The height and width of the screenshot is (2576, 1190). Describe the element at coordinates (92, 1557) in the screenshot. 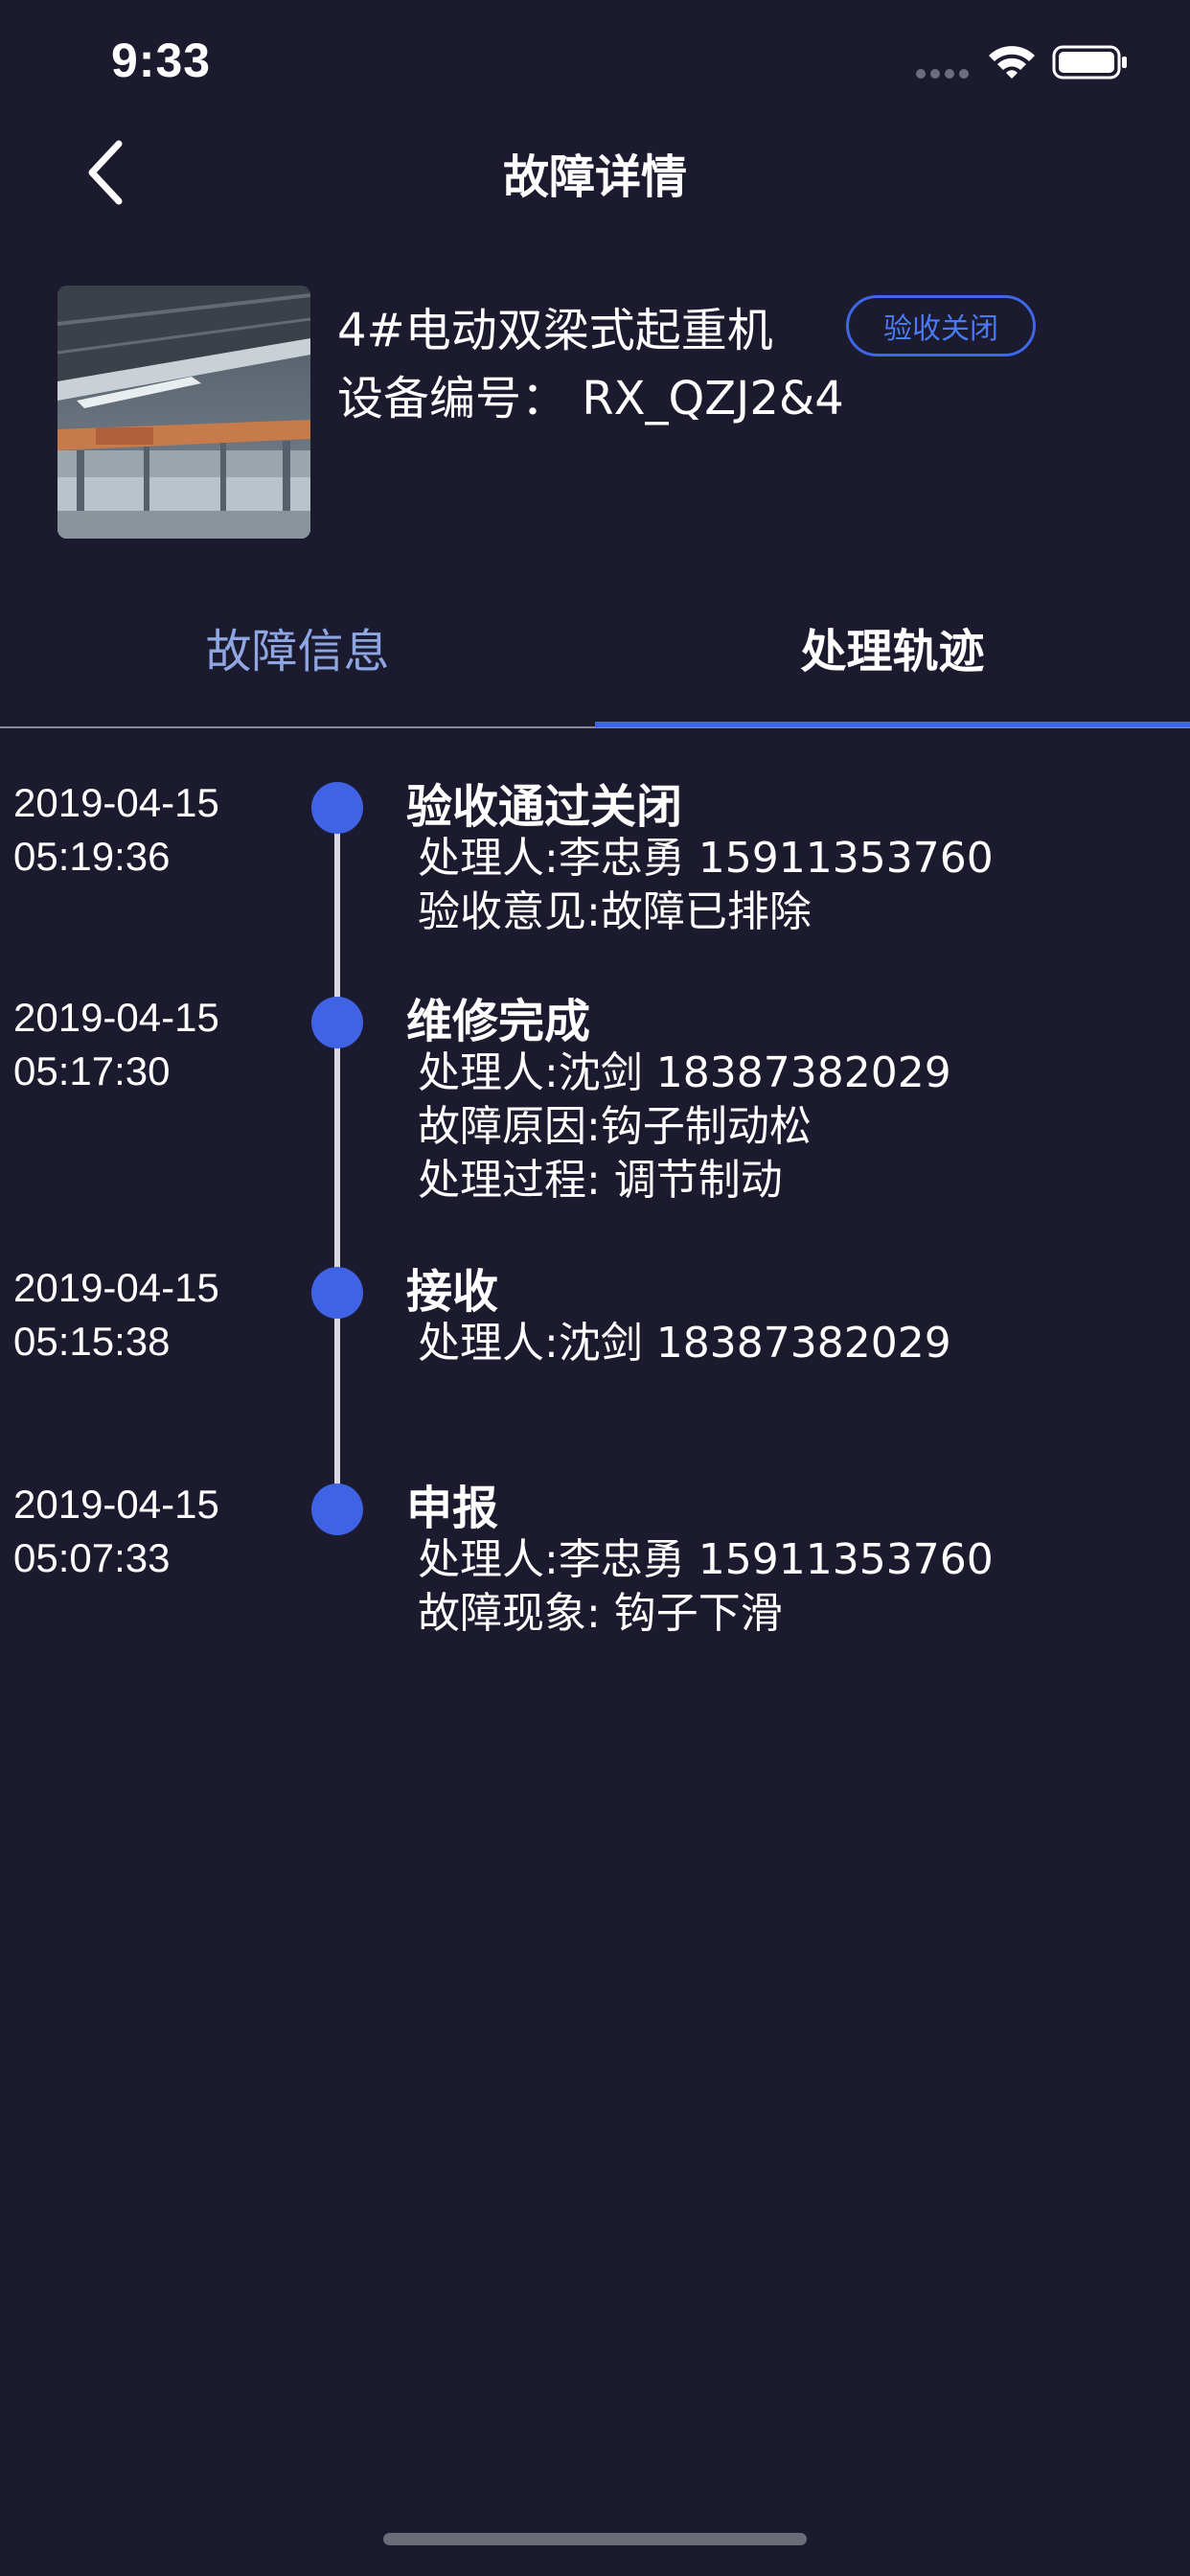

I see `timeline-time: 05:07:33` at that location.